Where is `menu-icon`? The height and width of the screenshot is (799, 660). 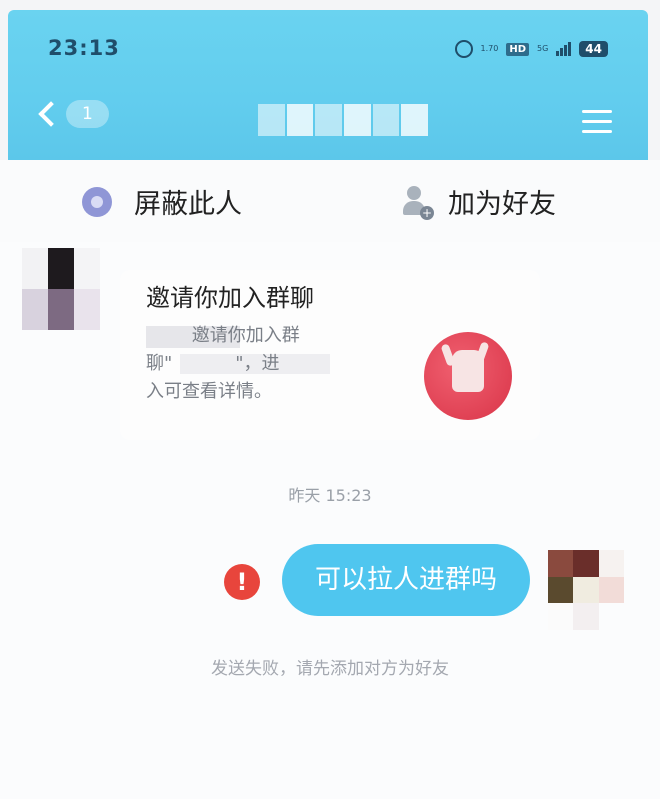 menu-icon is located at coordinates (597, 125).